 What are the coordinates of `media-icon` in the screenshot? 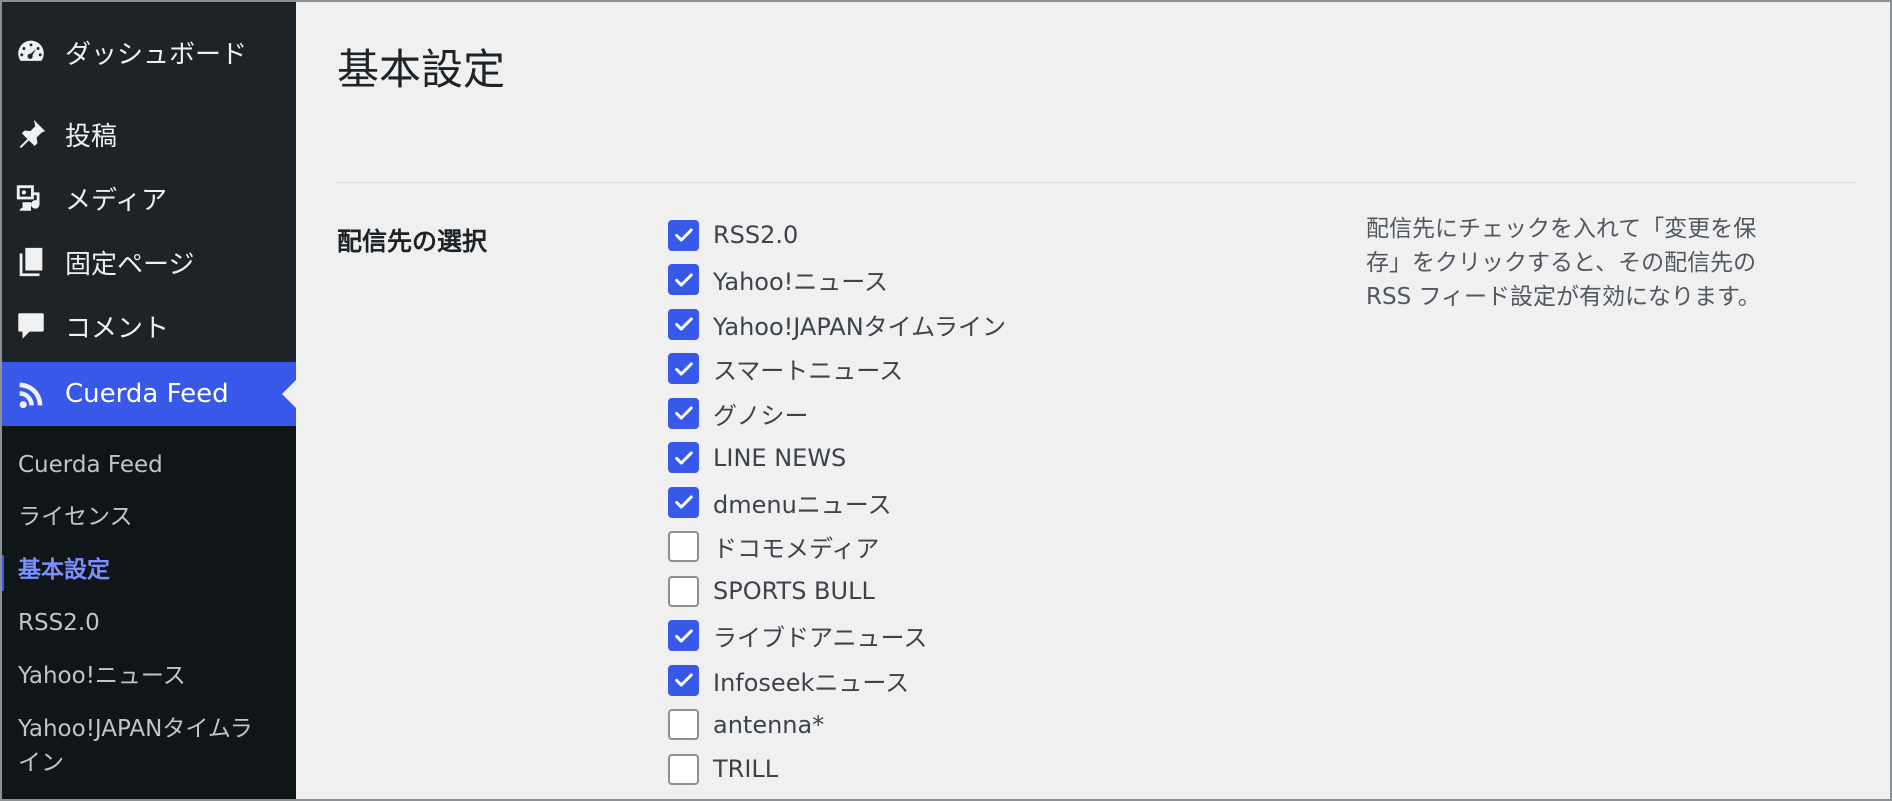 It's located at (31, 198).